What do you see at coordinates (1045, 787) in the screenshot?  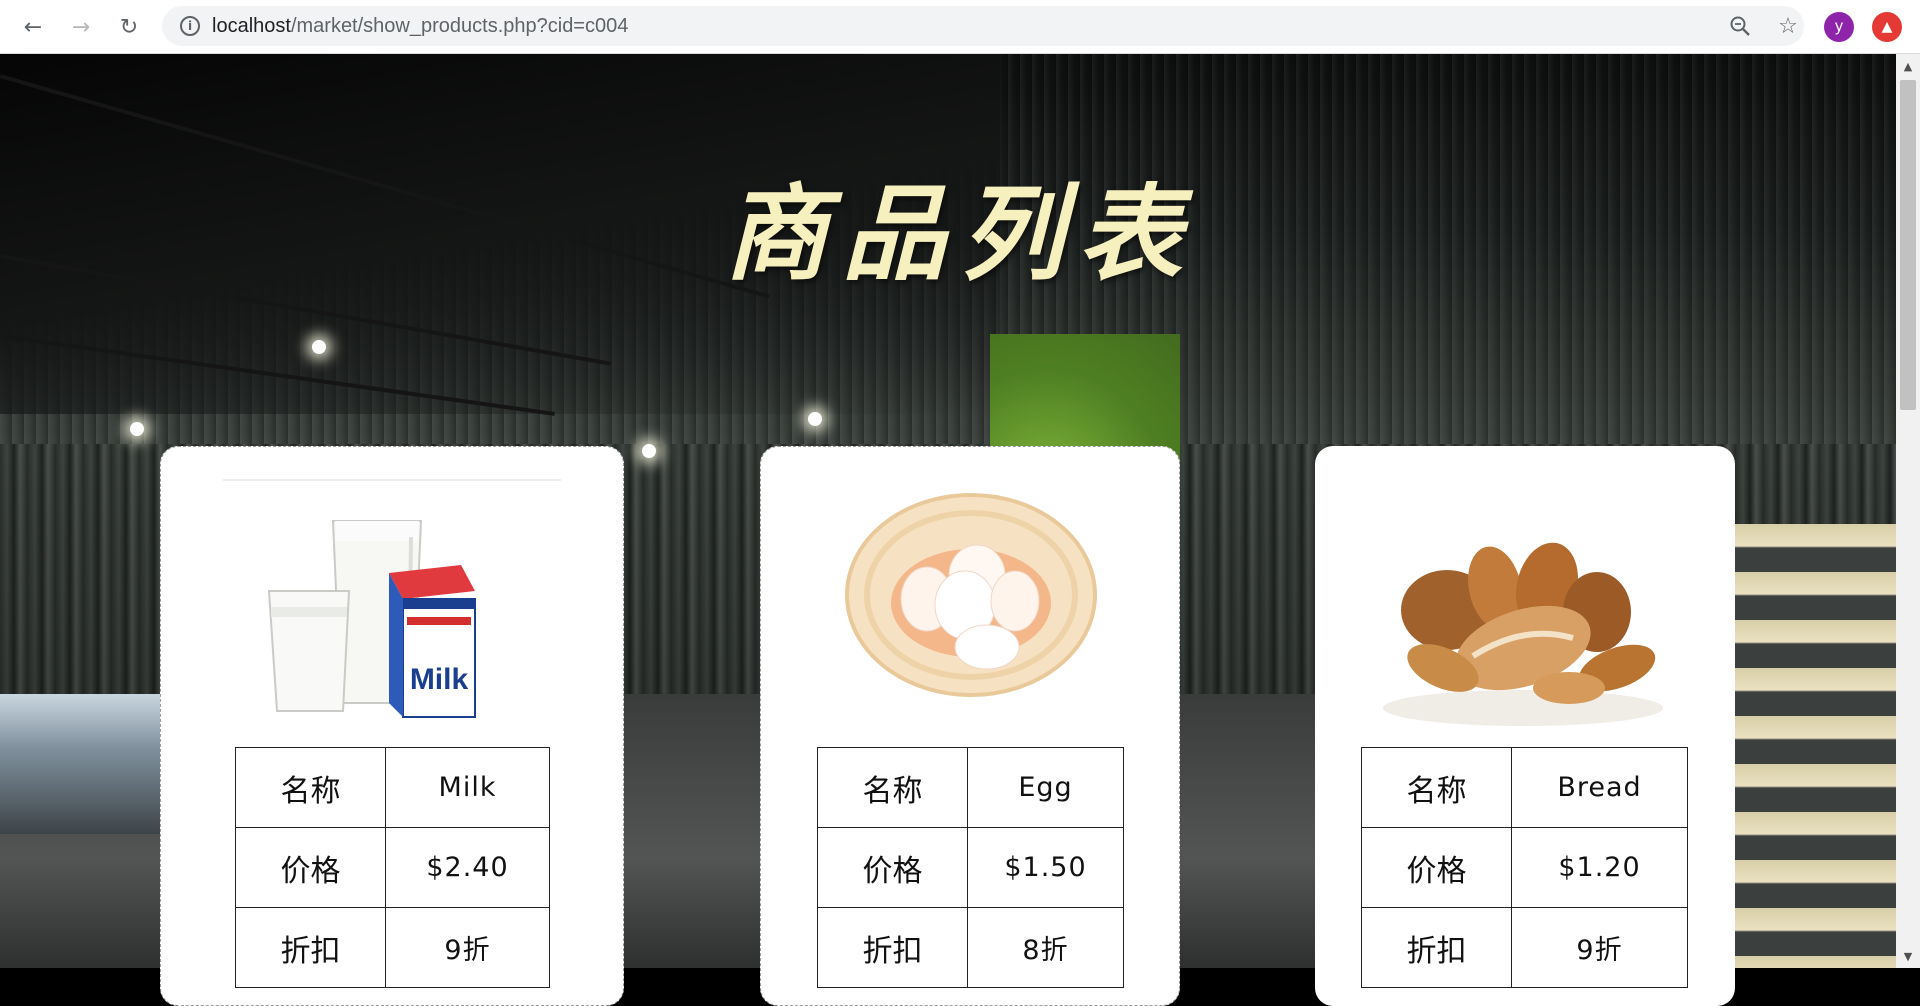 I see `product-name: Egg` at bounding box center [1045, 787].